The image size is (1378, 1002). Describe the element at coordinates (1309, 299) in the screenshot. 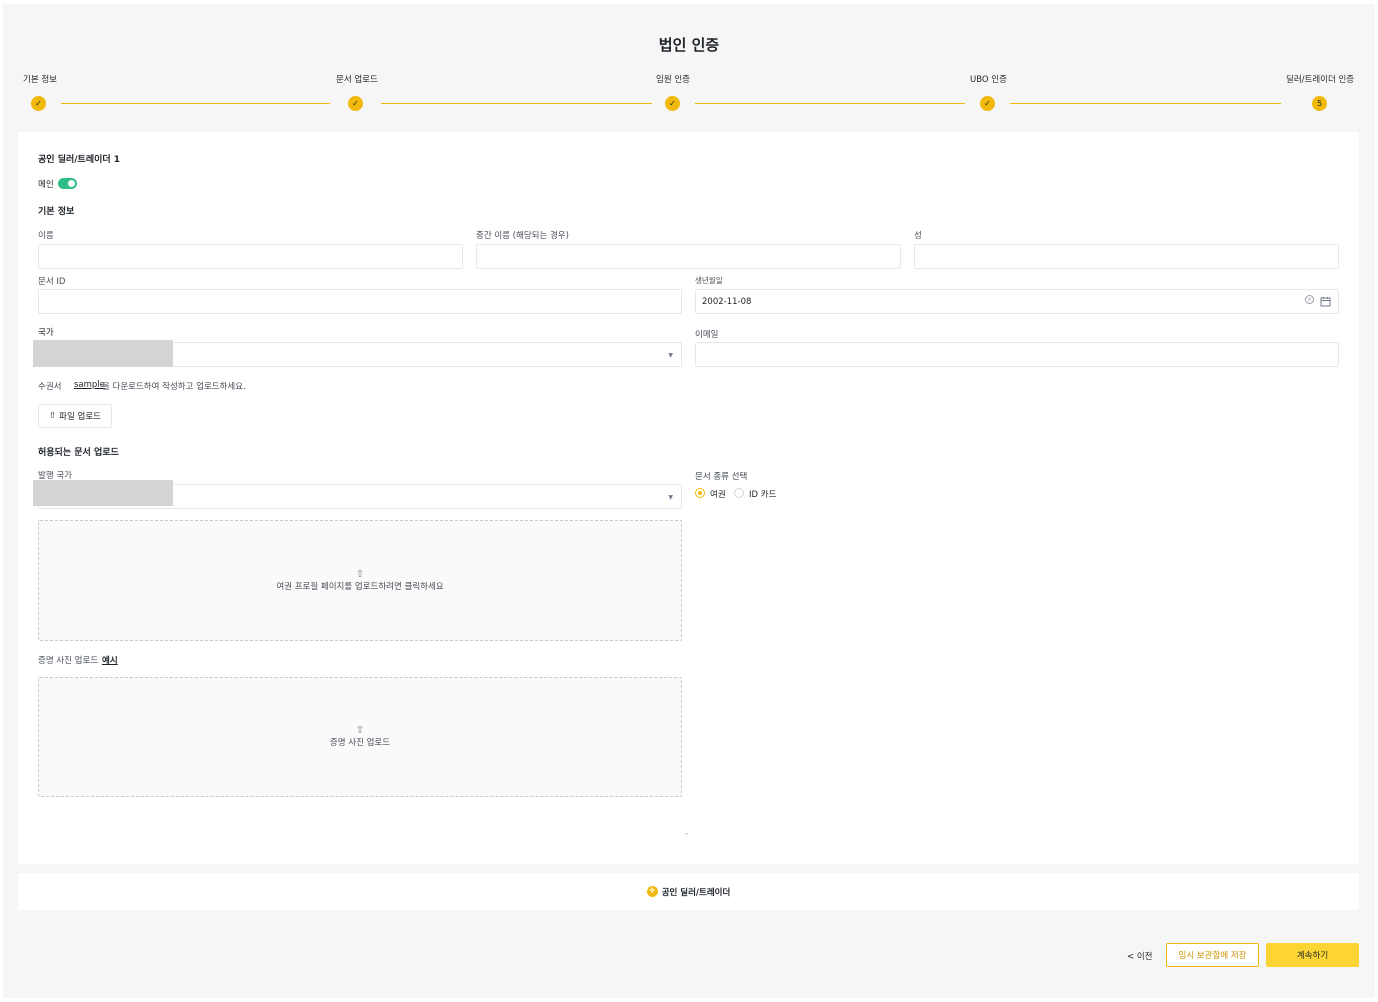

I see `clear-icon: ×` at that location.